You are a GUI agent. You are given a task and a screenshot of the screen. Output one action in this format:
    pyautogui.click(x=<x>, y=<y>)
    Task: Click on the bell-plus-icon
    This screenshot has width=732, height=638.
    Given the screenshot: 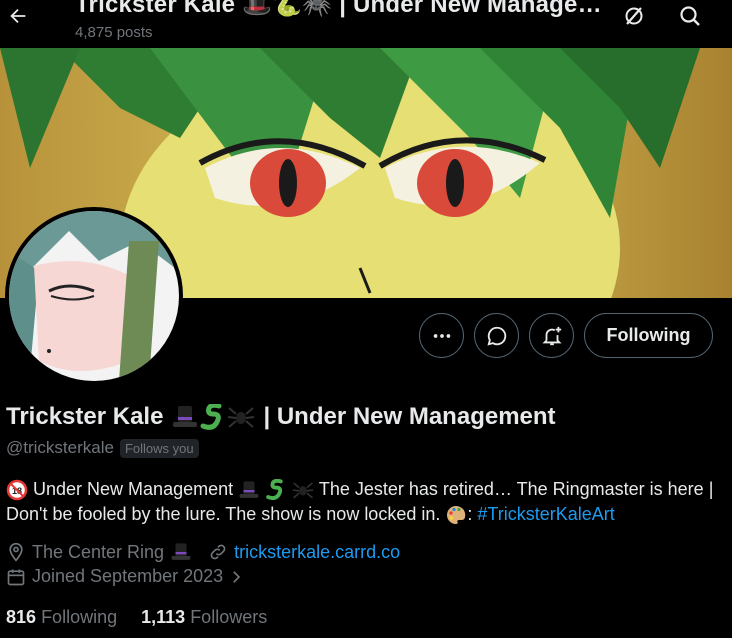 What is the action you would take?
    pyautogui.click(x=551, y=335)
    